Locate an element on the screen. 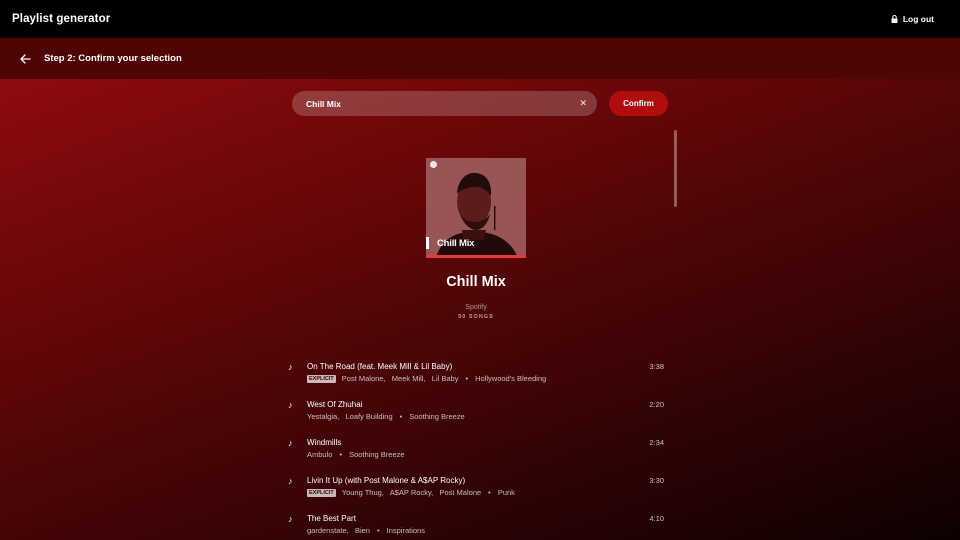  track-duration: 2:20 is located at coordinates (656, 404).